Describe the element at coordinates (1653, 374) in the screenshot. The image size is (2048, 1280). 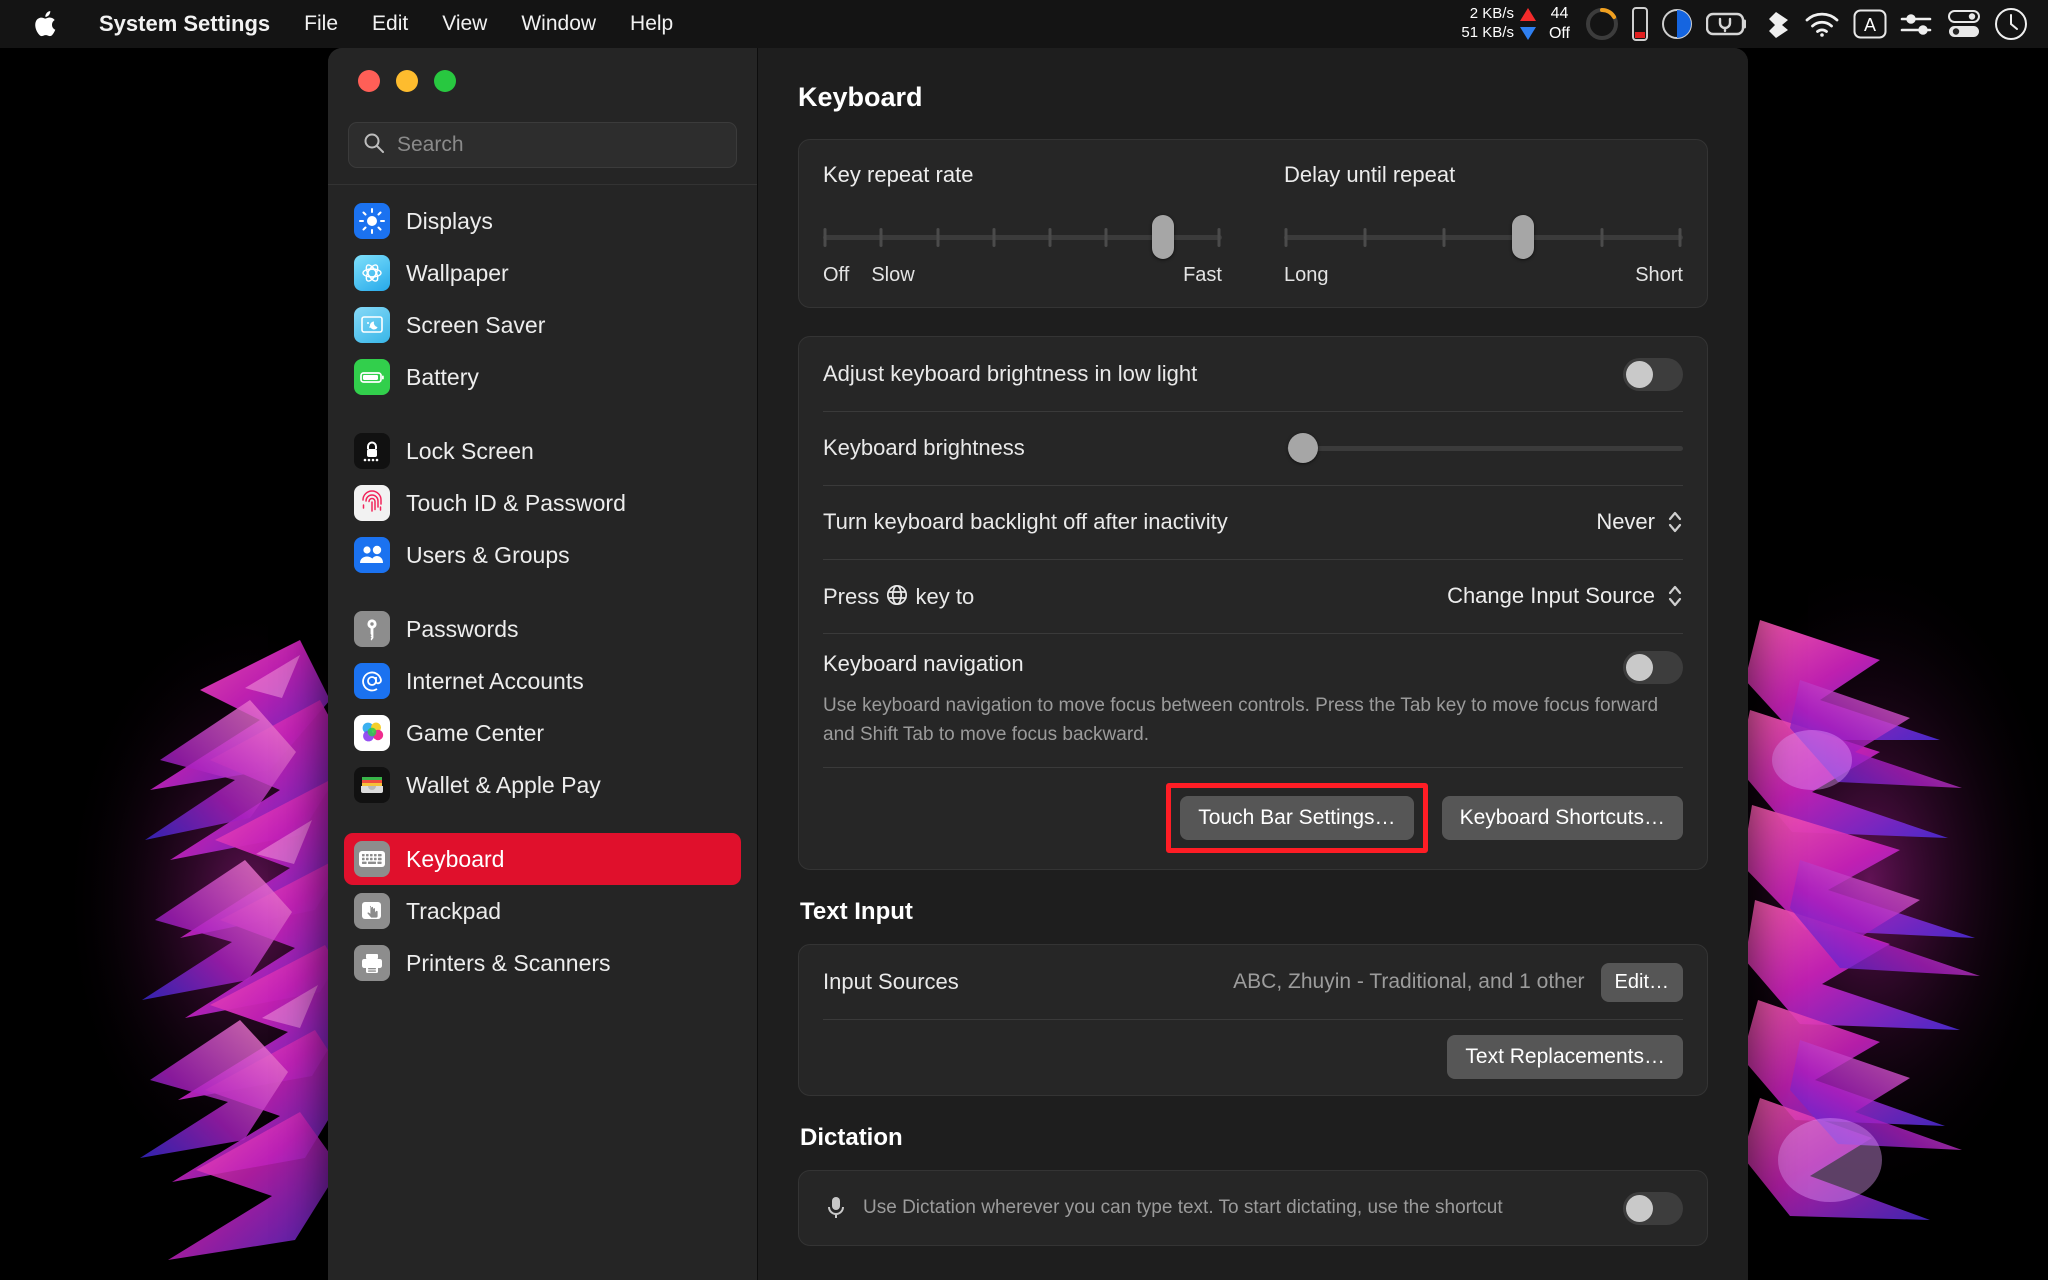
I see `adjust-brightness-toggle` at that location.